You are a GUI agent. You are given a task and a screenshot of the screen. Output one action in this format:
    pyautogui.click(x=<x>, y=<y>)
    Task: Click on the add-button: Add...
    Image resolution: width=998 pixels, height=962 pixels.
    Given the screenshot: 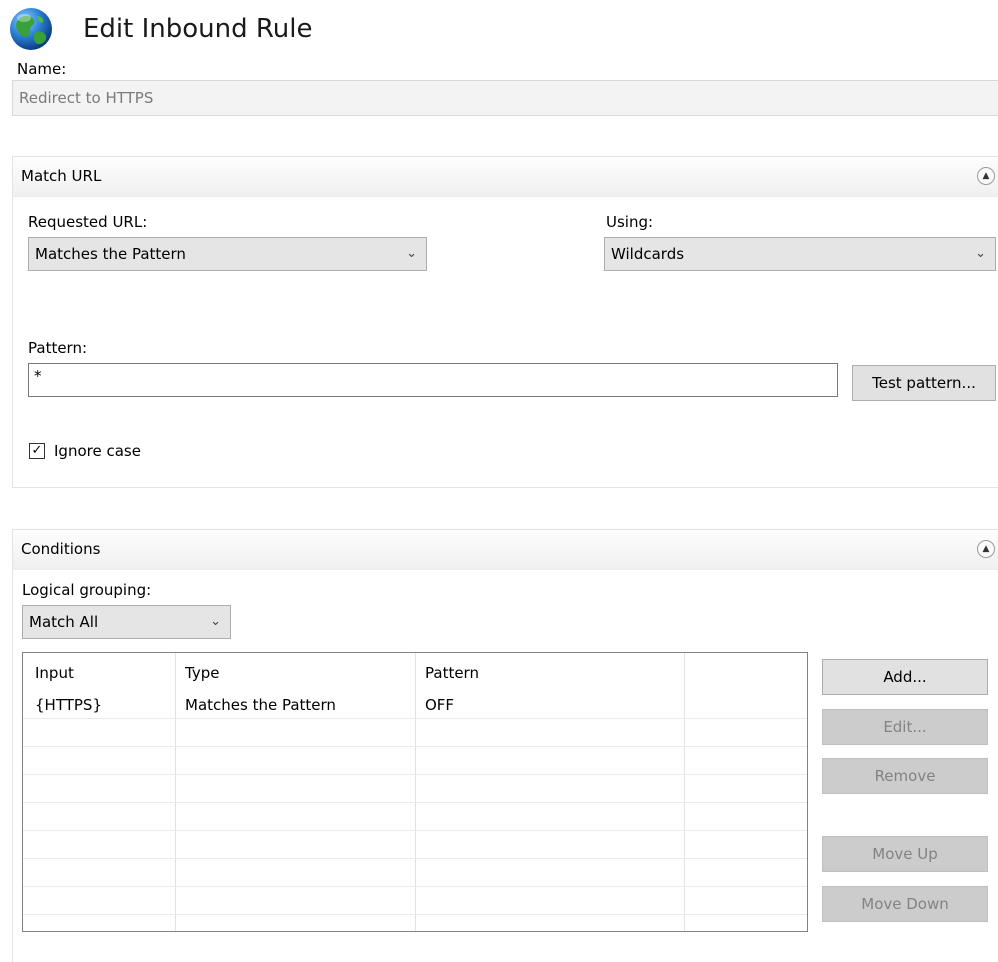 What is the action you would take?
    pyautogui.click(x=905, y=677)
    